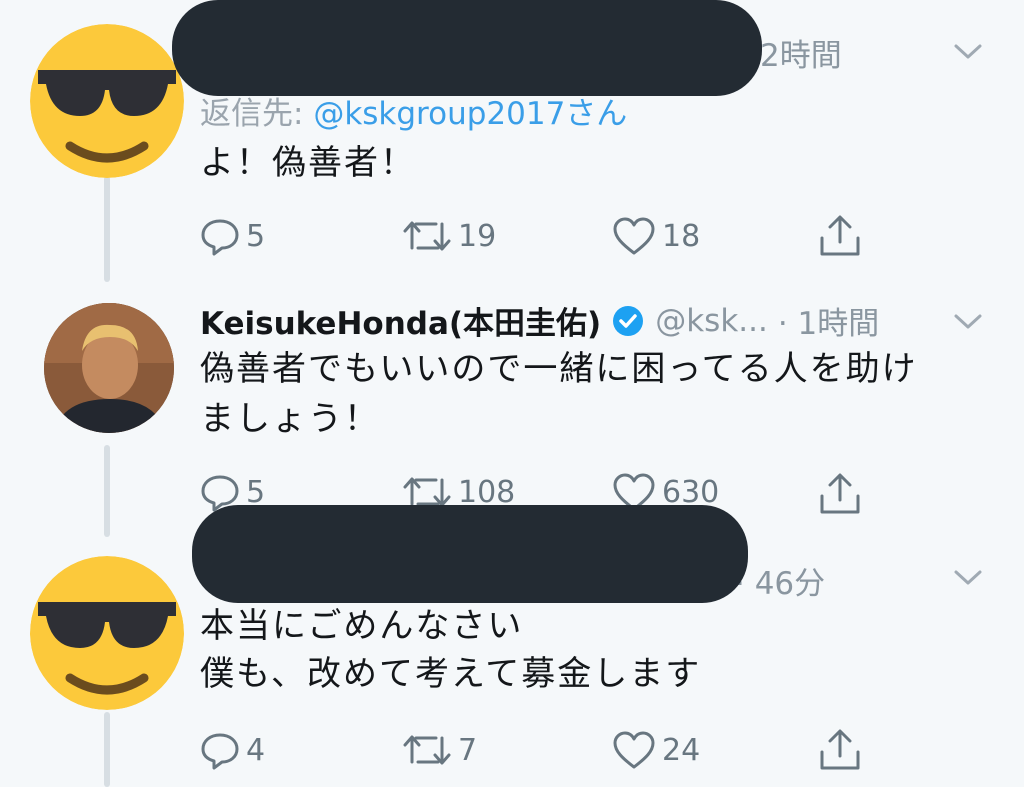  I want to click on tweet-time: · 1時間, so click(828, 324).